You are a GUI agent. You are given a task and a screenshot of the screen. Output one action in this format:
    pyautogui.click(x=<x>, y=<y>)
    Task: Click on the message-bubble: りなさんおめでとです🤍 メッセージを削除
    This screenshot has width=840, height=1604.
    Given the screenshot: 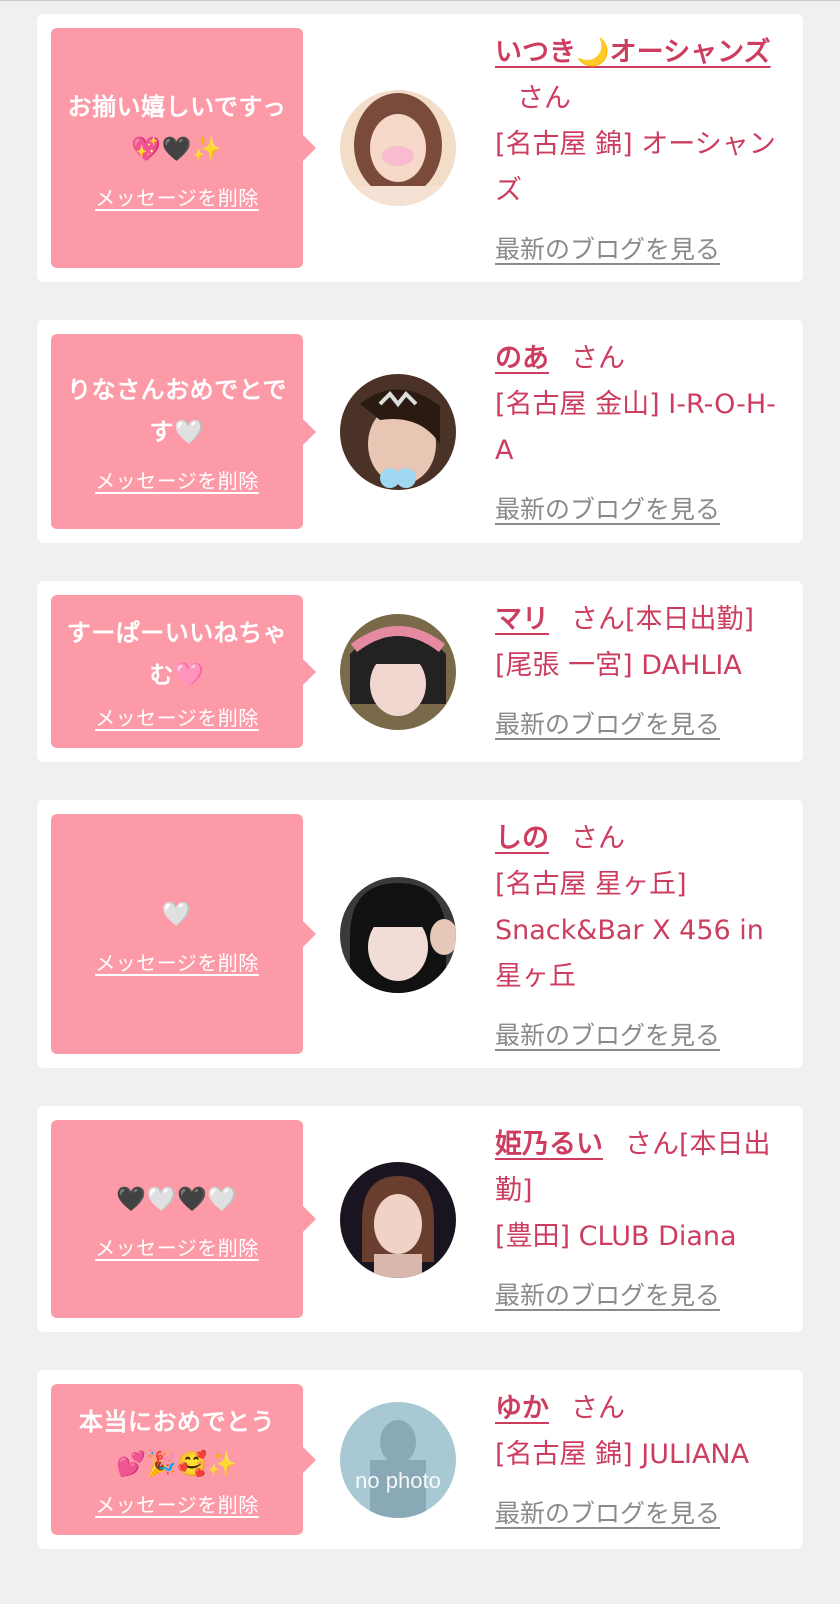 What is the action you would take?
    pyautogui.click(x=183, y=431)
    